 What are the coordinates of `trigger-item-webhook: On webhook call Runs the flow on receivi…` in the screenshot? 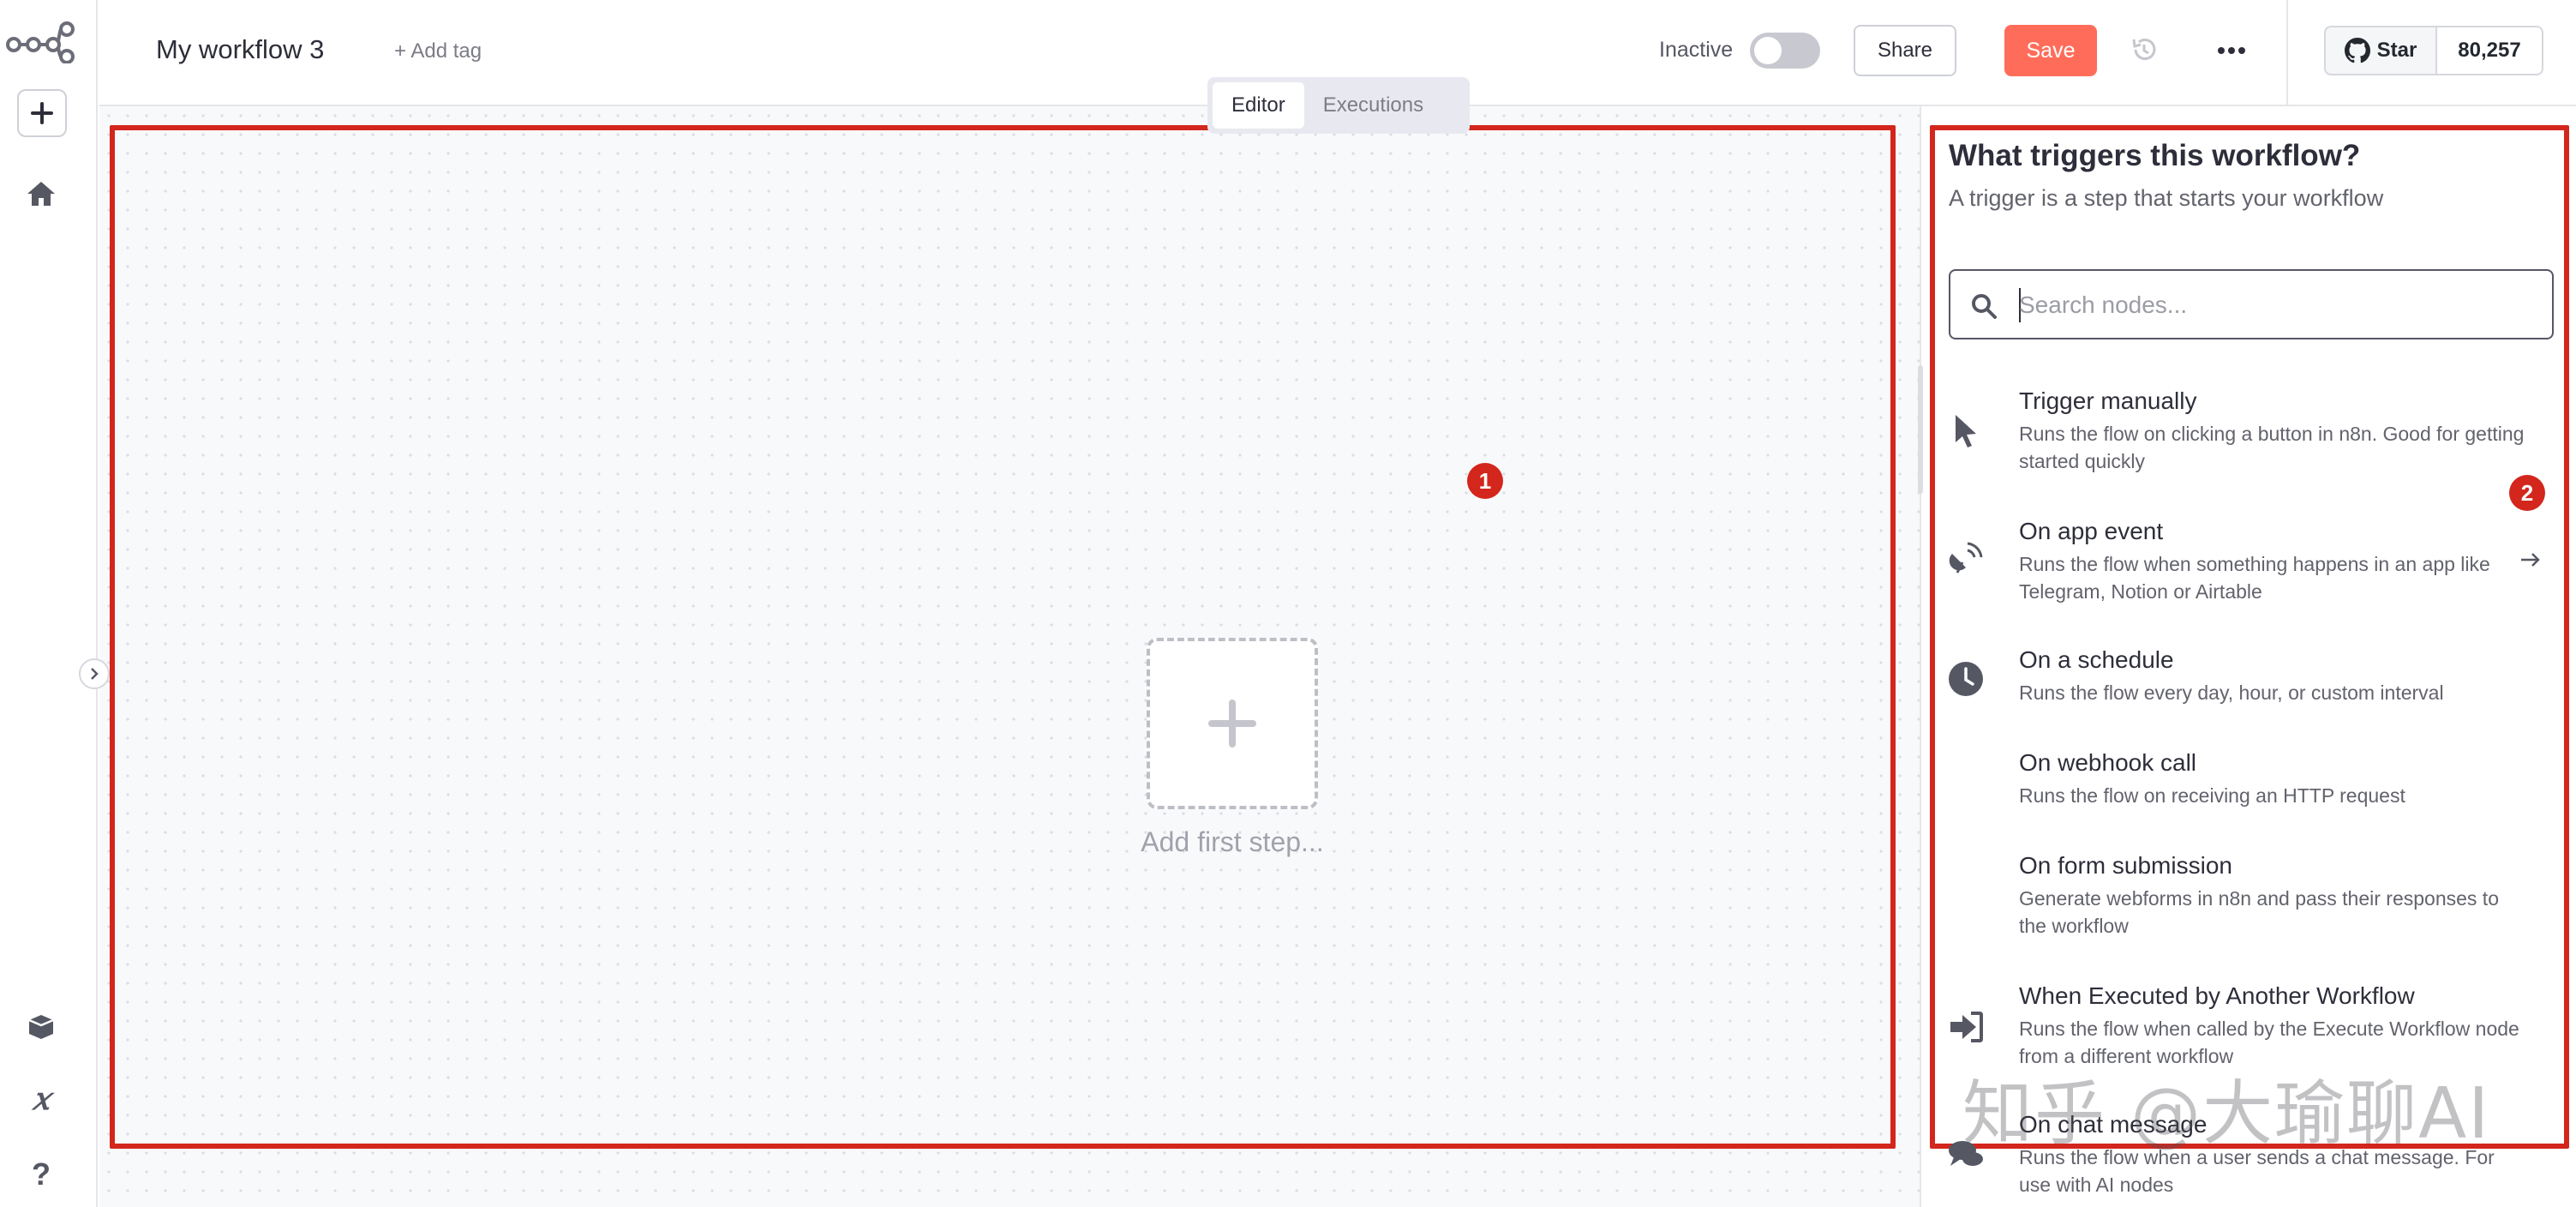 It's located at (2247, 779).